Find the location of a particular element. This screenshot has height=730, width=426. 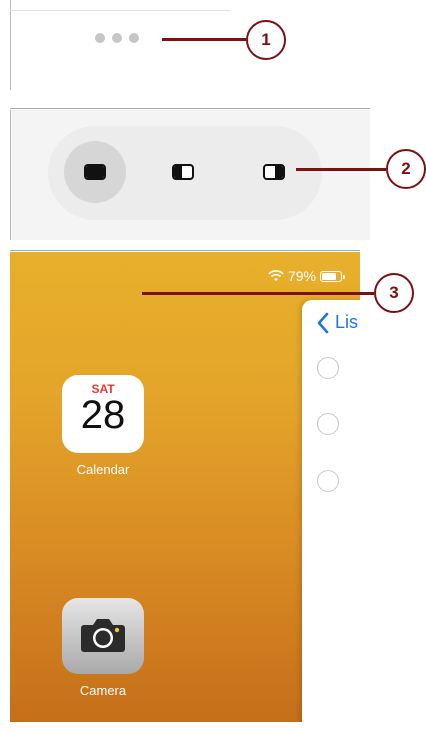

panel-3-top-divider is located at coordinates (185, 250).